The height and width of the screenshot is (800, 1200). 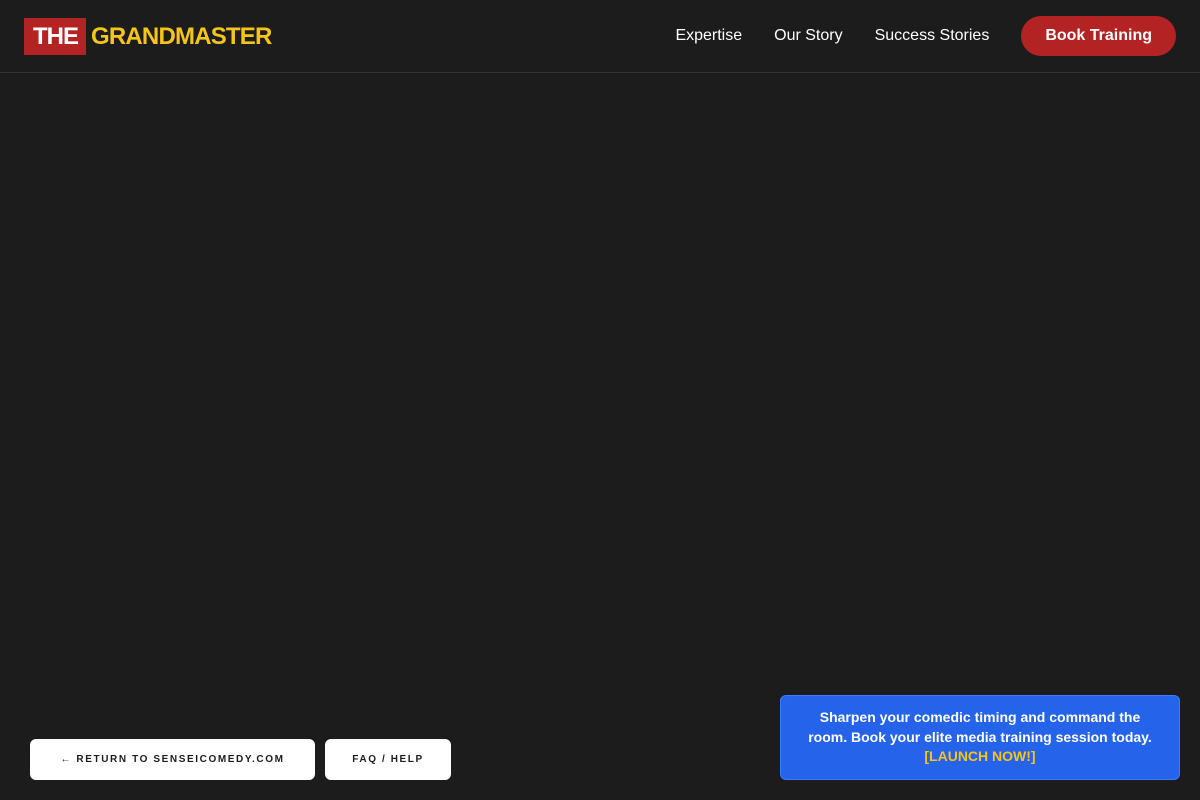 I want to click on book-training-button: Book Training, so click(x=1098, y=36).